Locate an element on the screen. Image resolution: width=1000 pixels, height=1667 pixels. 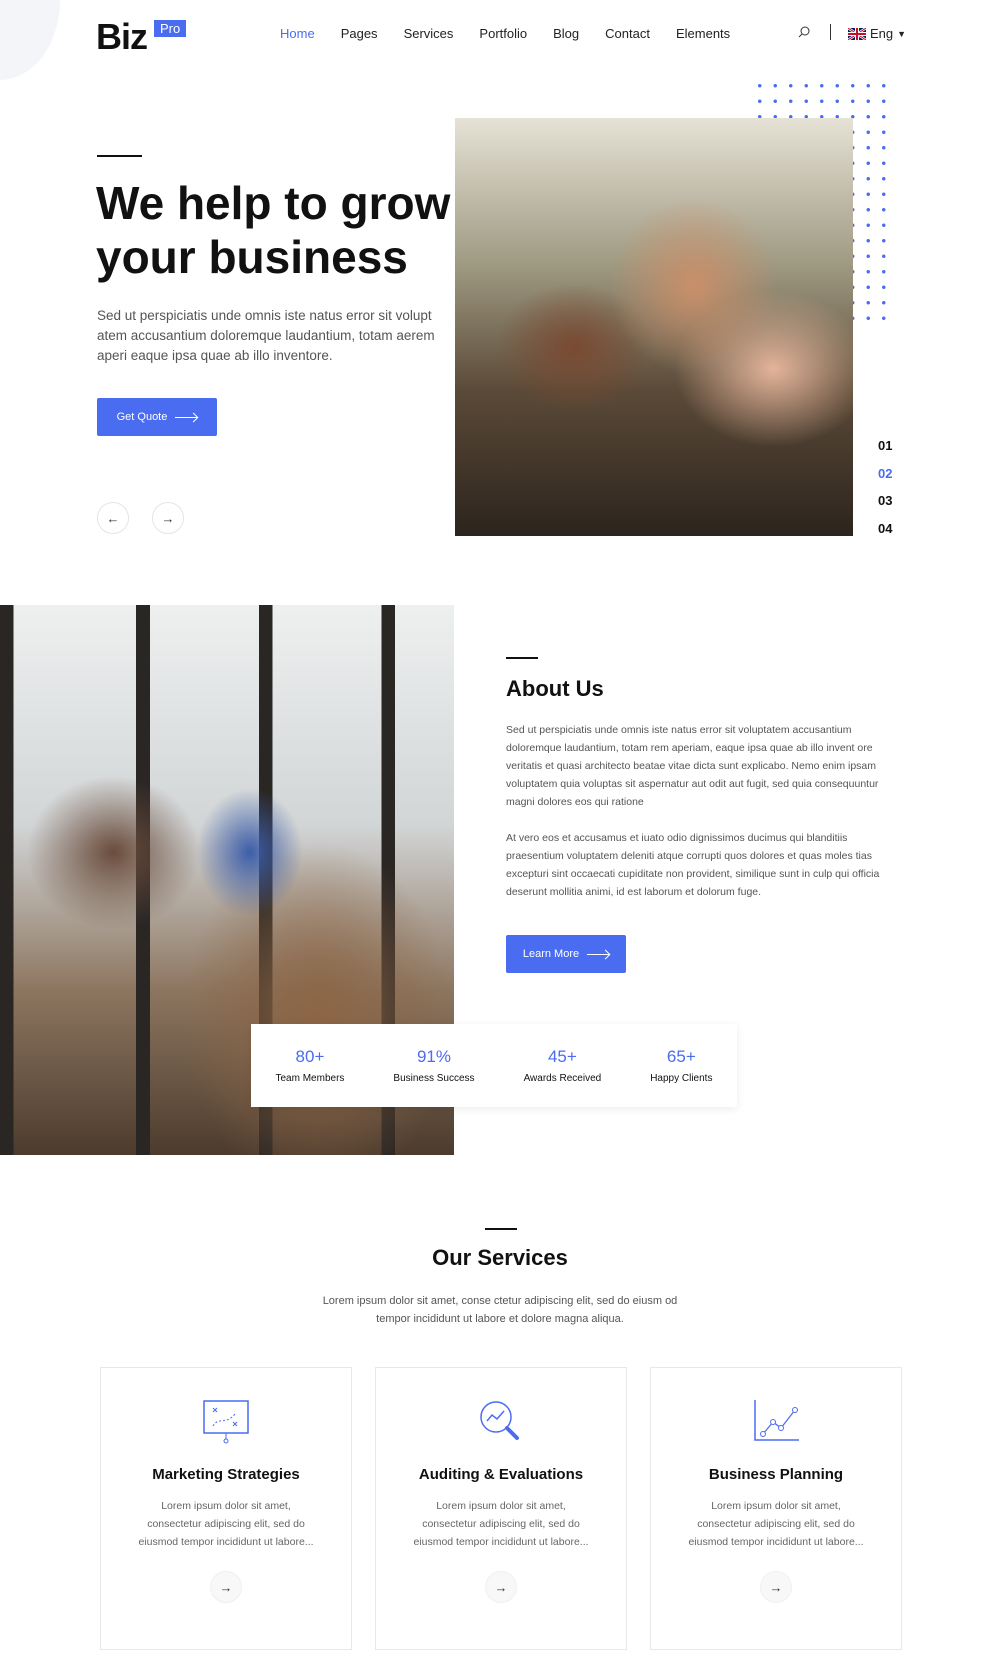
uk-flag-icon is located at coordinates (857, 33).